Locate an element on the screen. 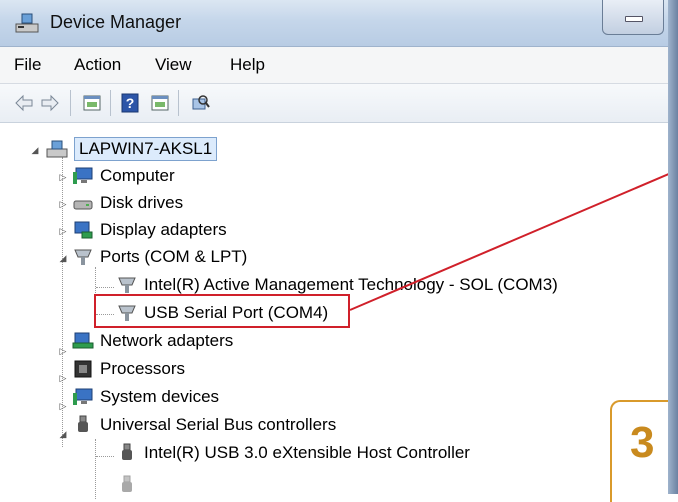 This screenshot has height=502, width=678. tree-item-label: Display adapters is located at coordinates (163, 229).